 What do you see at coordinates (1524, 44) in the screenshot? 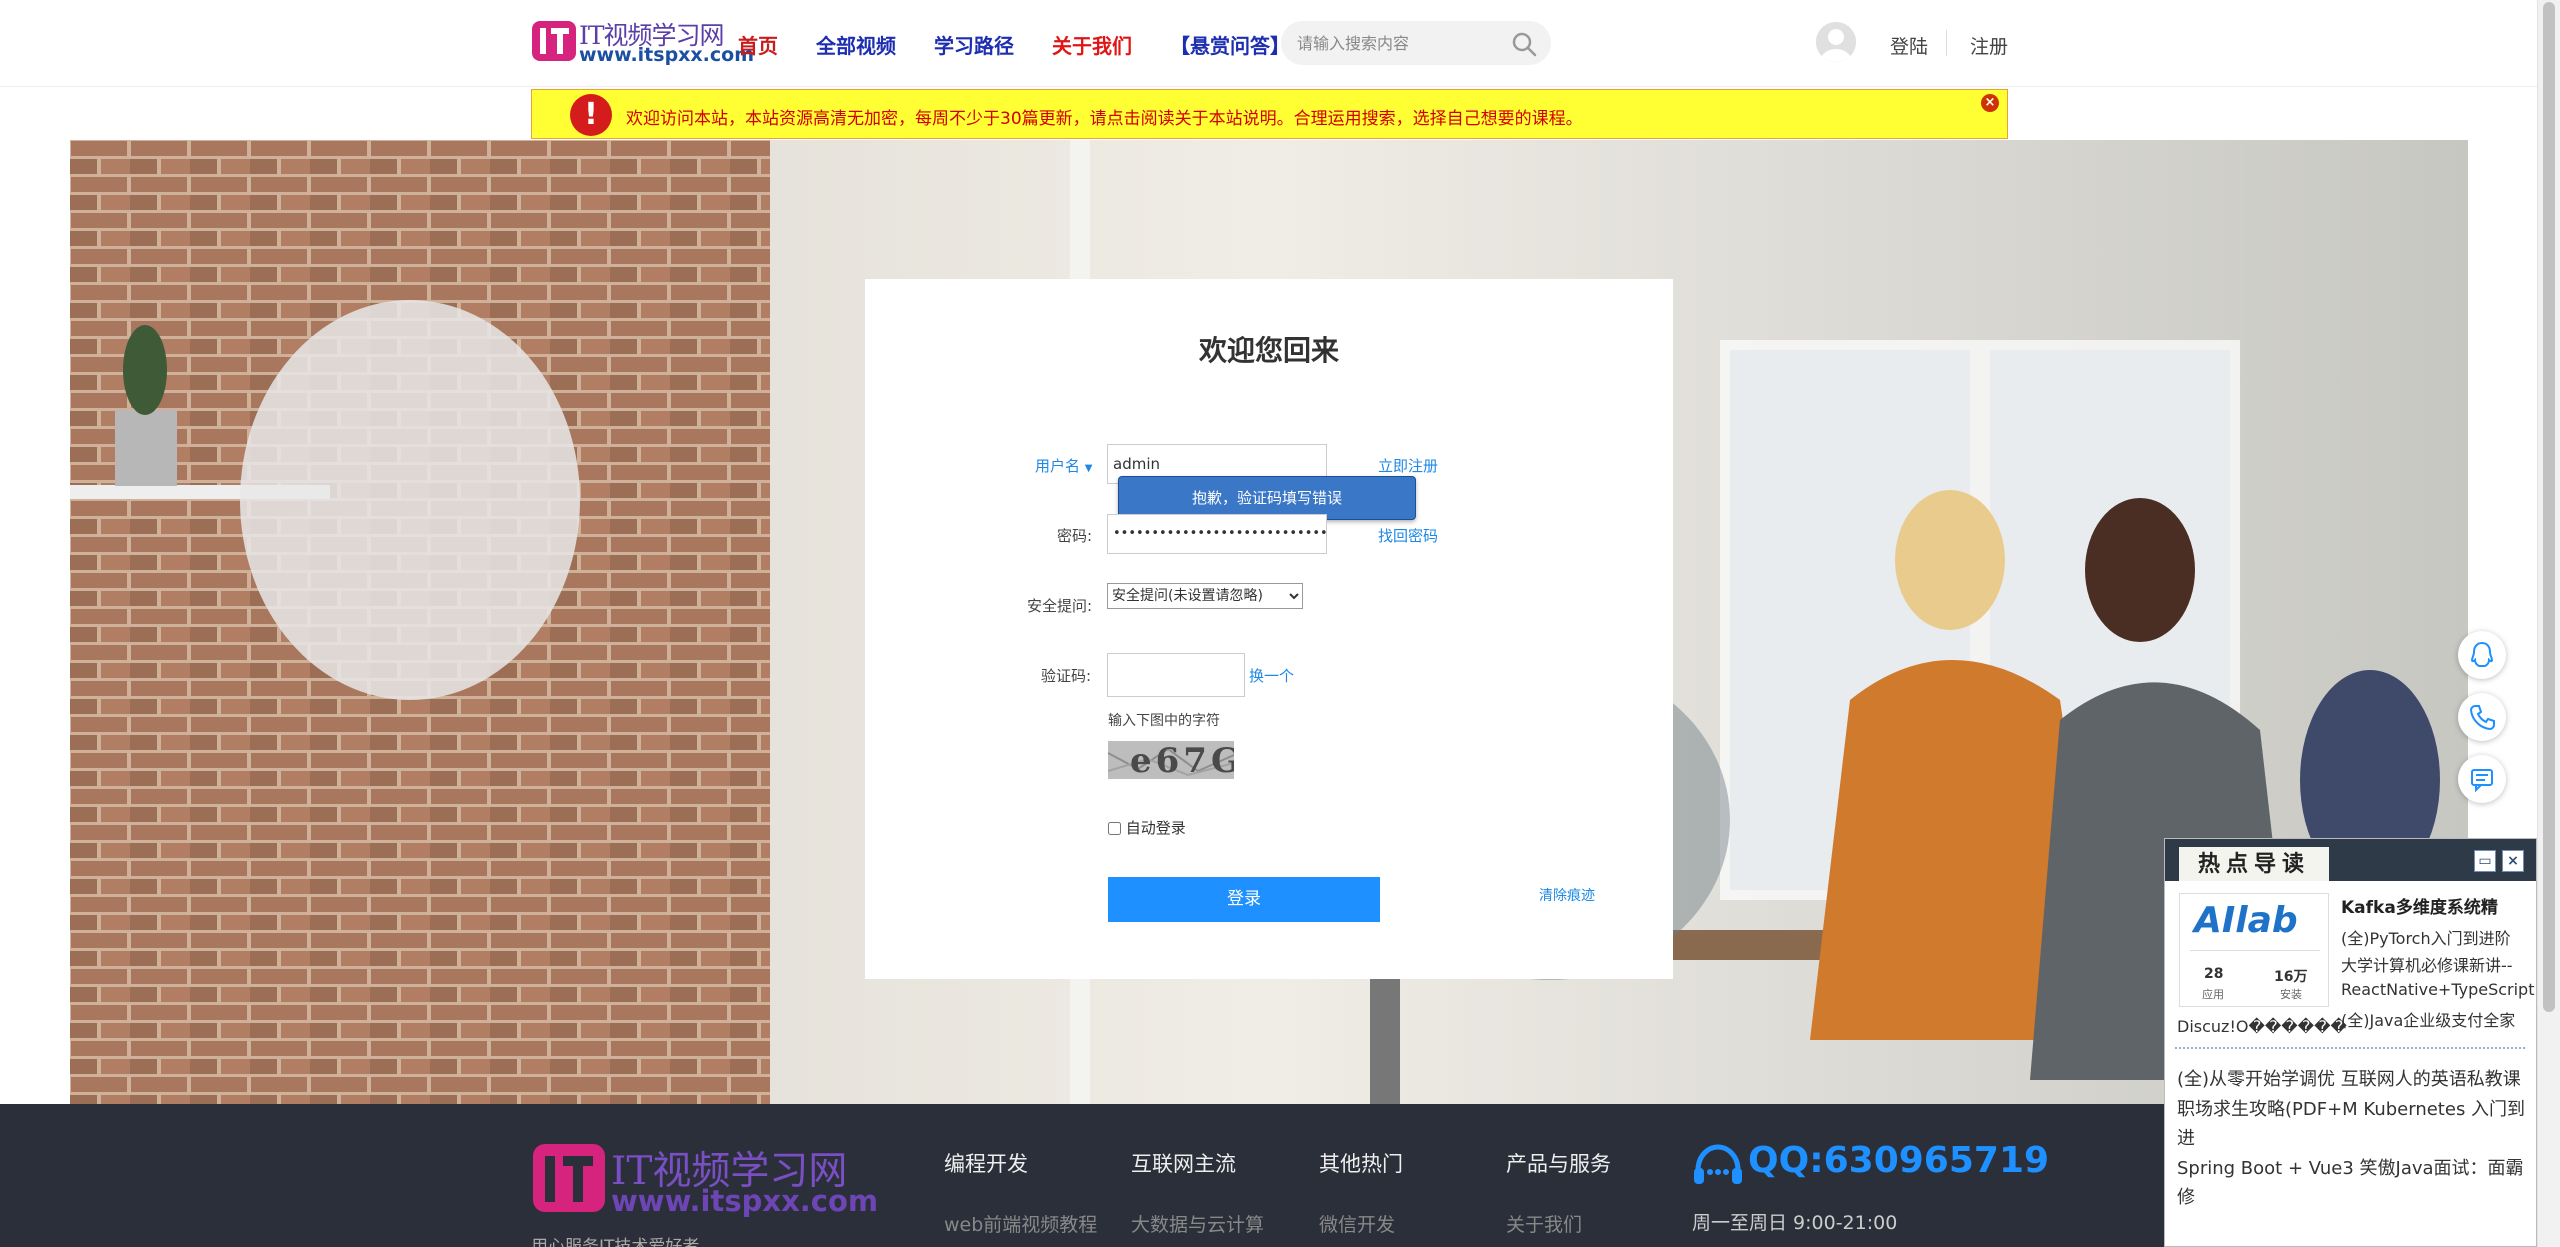
I see `search-icon` at bounding box center [1524, 44].